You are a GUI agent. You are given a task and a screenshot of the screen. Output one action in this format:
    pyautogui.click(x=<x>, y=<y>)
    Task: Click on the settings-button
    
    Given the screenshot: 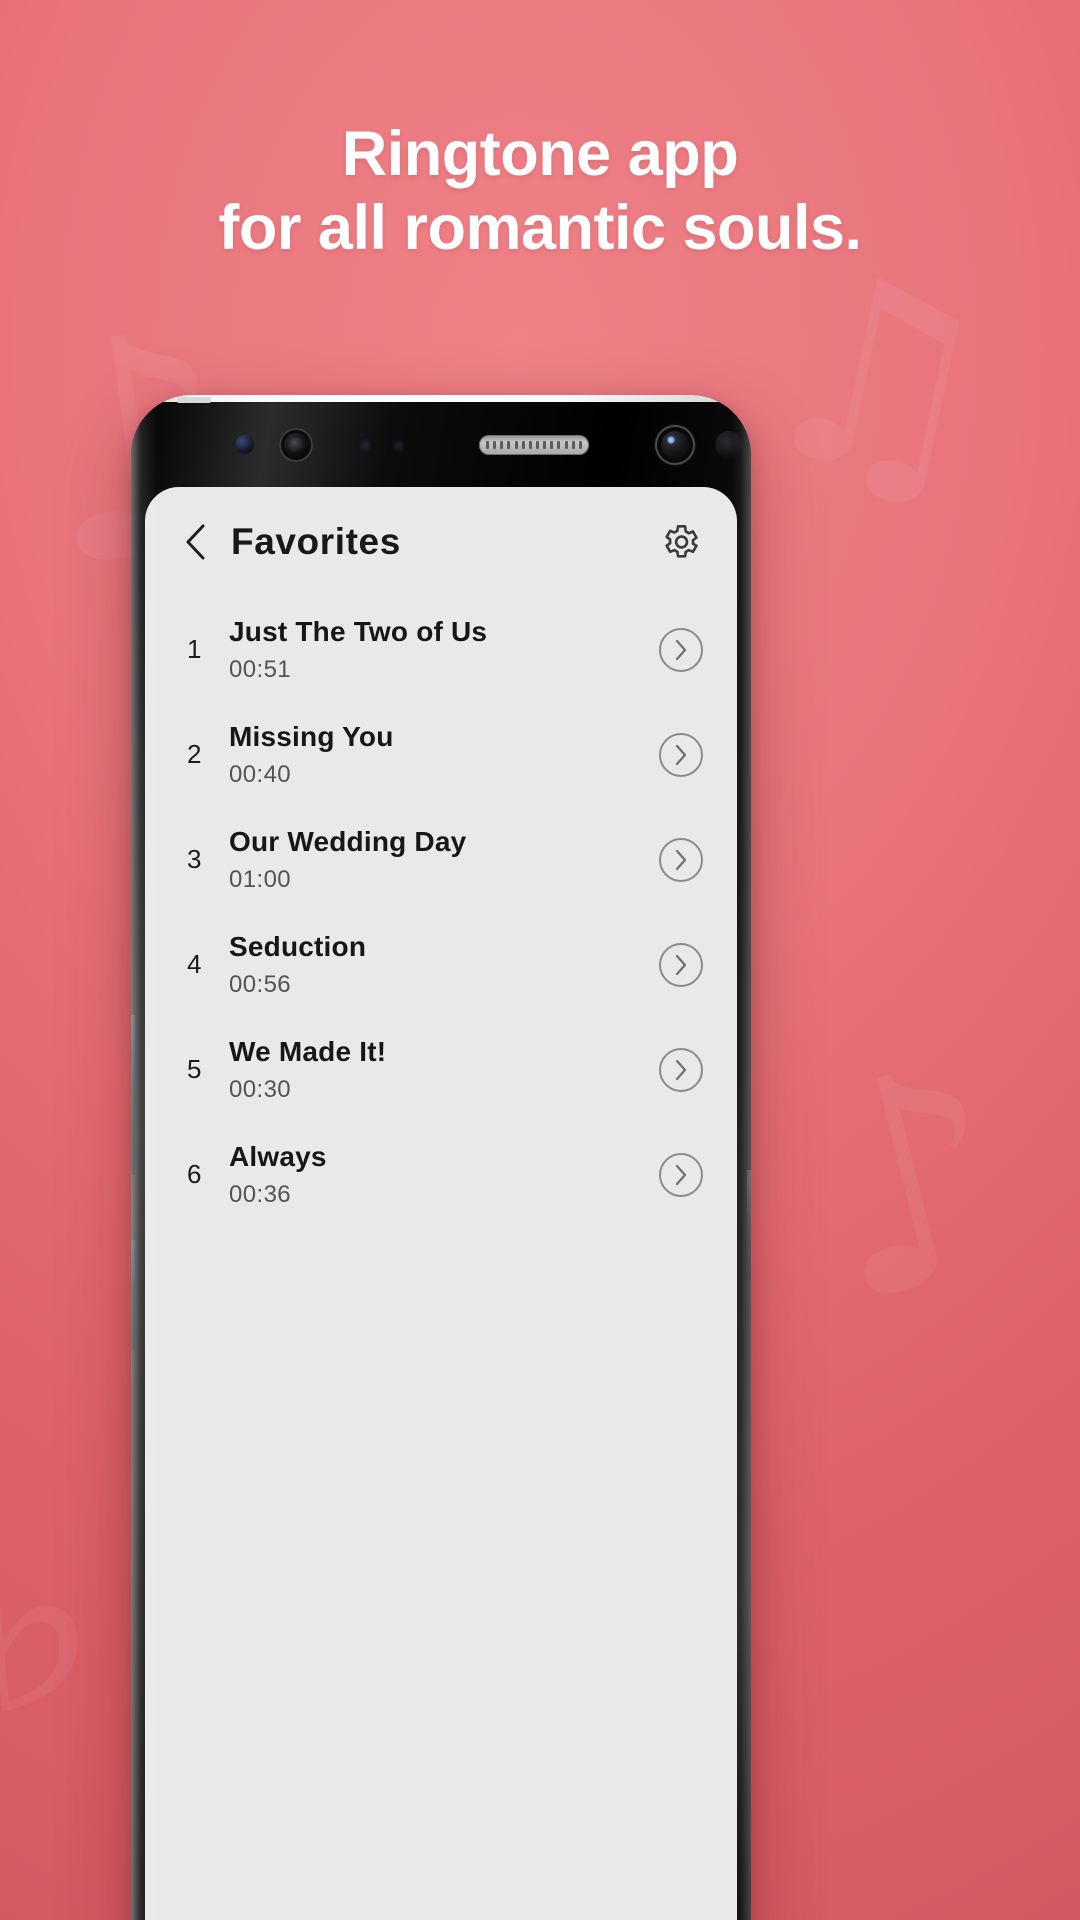 What is the action you would take?
    pyautogui.click(x=680, y=542)
    